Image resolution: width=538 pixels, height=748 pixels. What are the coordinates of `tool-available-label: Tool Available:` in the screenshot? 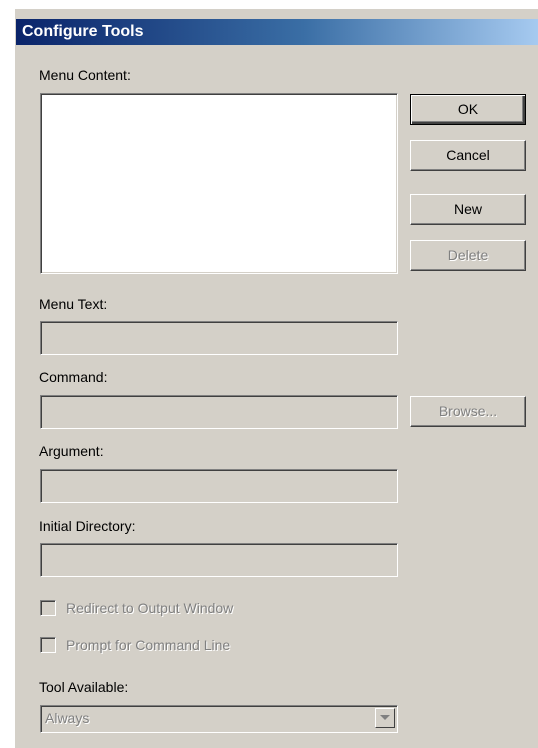 It's located at (84, 687).